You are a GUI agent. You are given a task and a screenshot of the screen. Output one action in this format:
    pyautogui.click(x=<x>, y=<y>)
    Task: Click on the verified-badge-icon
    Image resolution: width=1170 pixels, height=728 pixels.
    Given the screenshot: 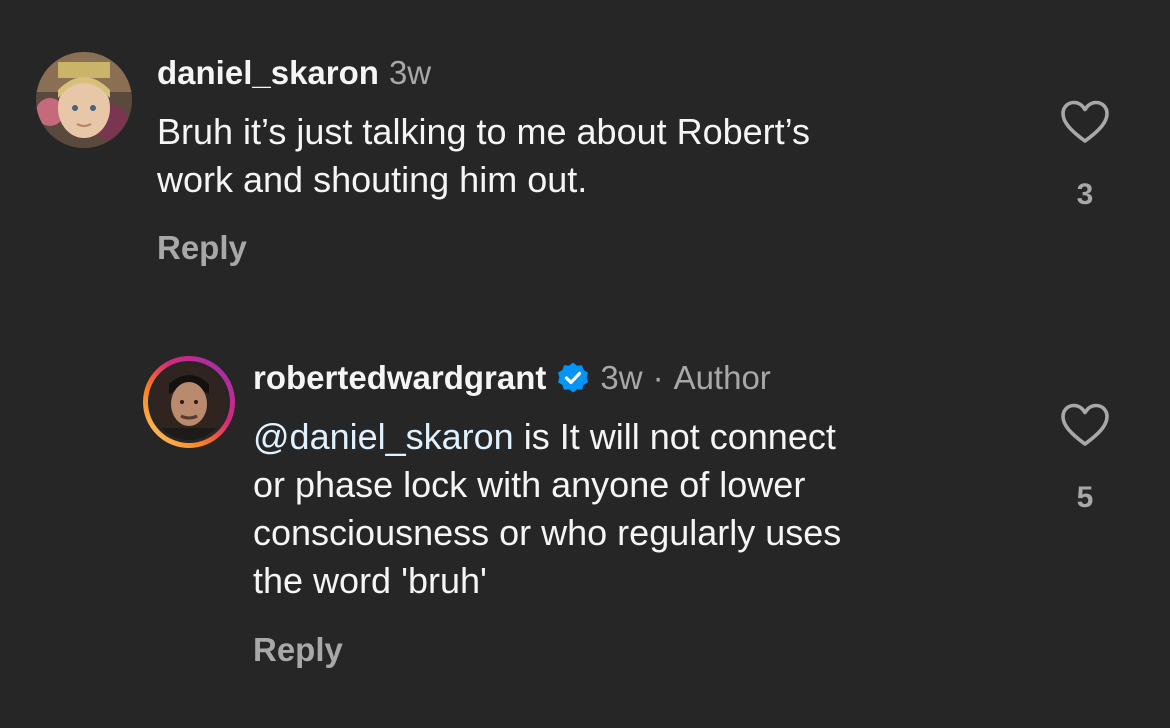 What is the action you would take?
    pyautogui.click(x=573, y=377)
    